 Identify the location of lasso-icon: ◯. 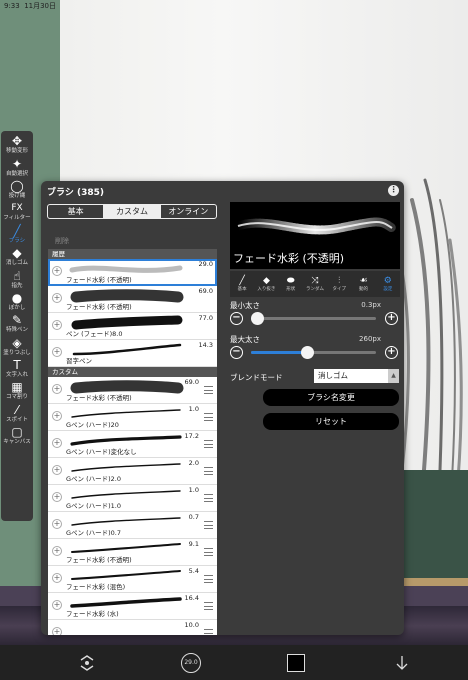
(17, 185).